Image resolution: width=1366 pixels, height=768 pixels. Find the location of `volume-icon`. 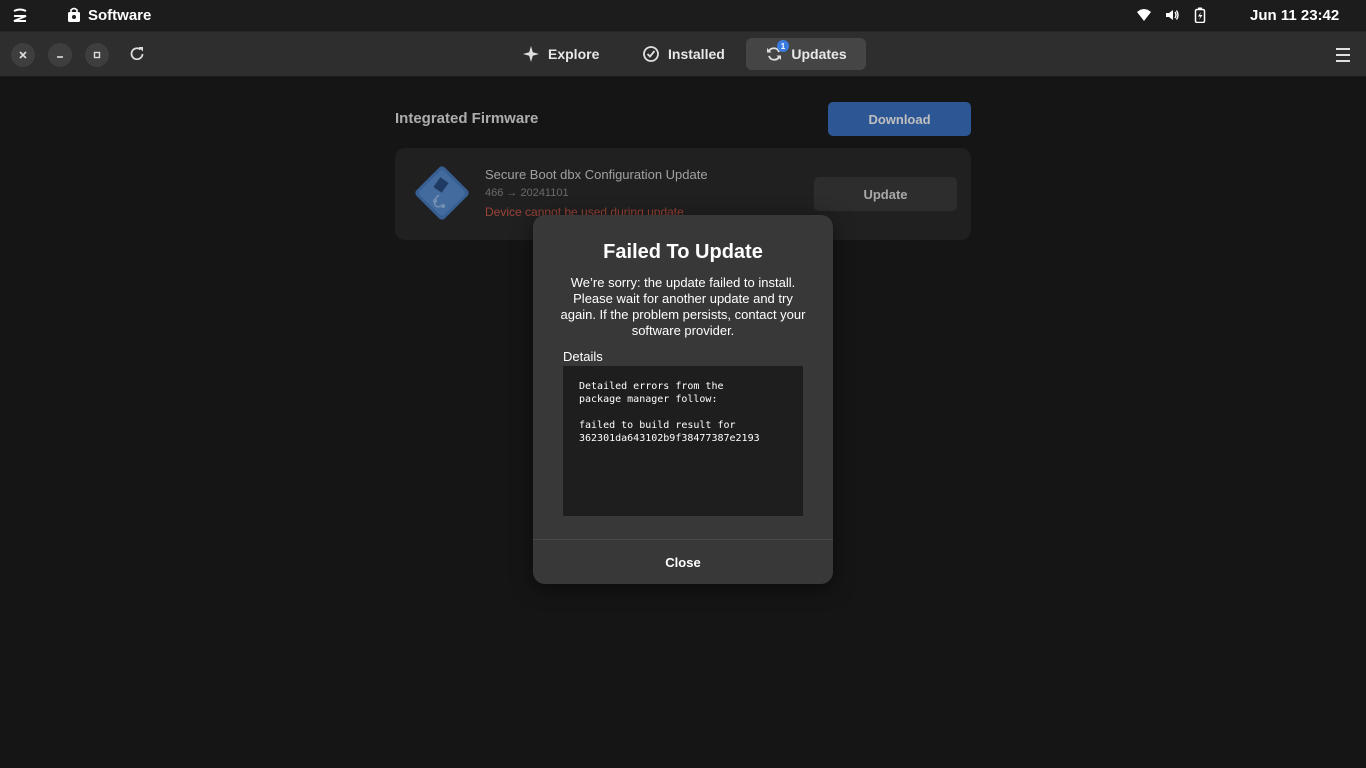

volume-icon is located at coordinates (1172, 15).